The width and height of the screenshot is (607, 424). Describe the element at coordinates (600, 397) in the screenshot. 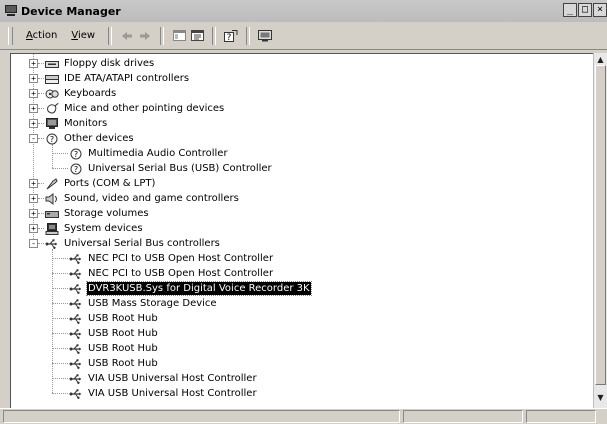

I see `scroll-down-arrow-icon: ▼` at that location.